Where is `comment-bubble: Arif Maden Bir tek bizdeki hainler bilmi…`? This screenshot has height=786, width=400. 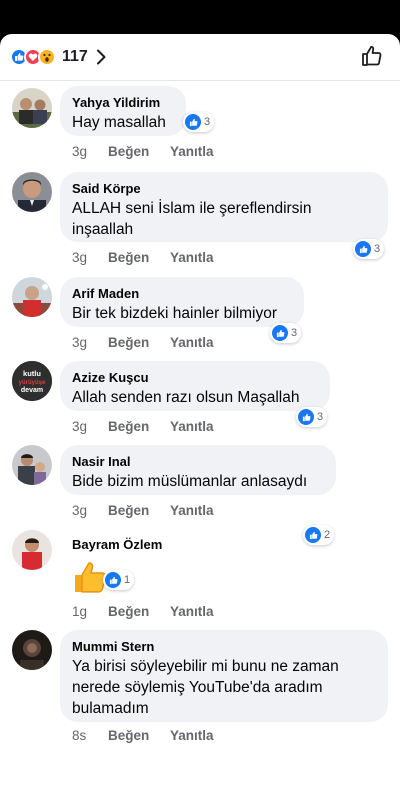
comment-bubble: Arif Maden Bir tek bizdeki hainler bilmi… is located at coordinates (182, 302).